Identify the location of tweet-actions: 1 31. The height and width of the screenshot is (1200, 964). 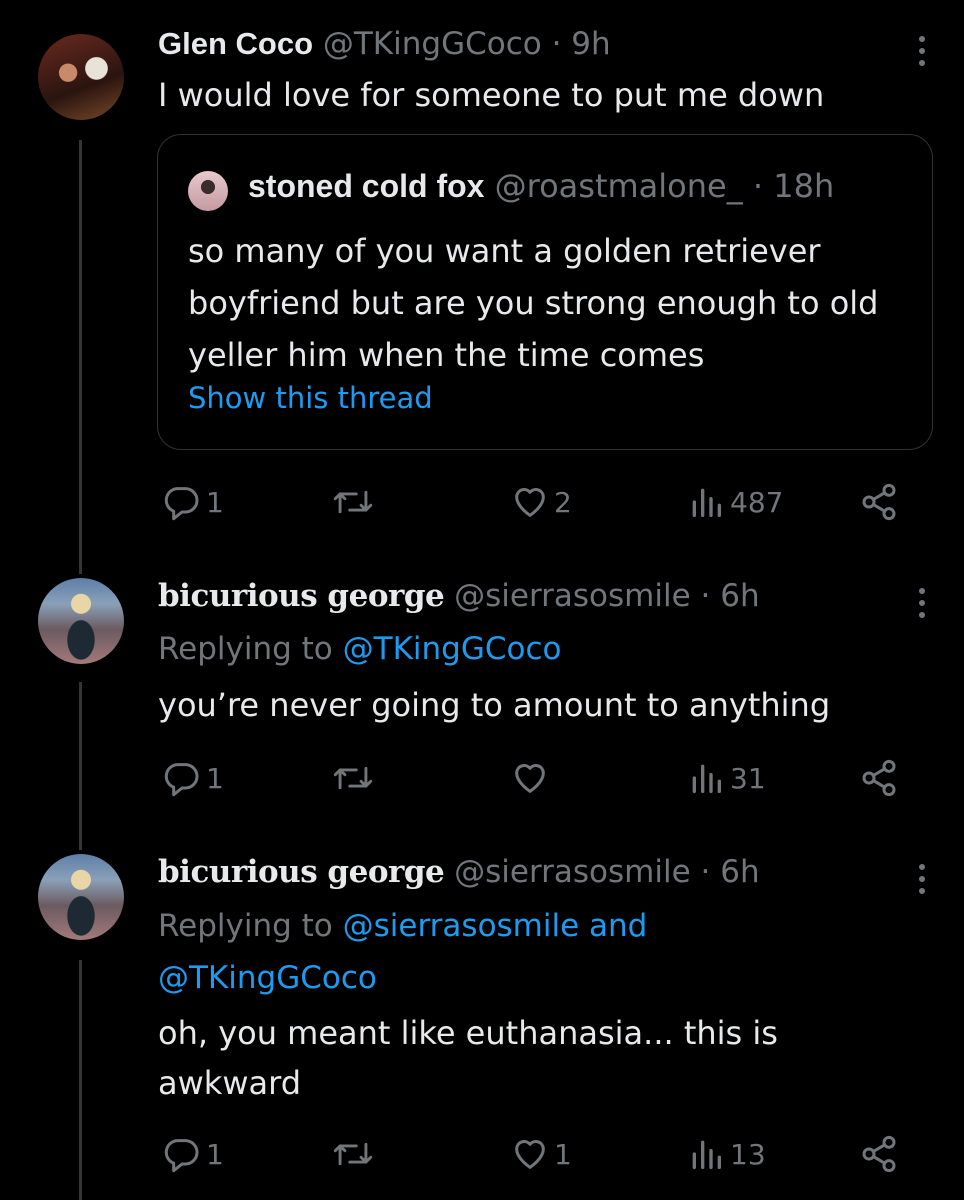
(482, 780).